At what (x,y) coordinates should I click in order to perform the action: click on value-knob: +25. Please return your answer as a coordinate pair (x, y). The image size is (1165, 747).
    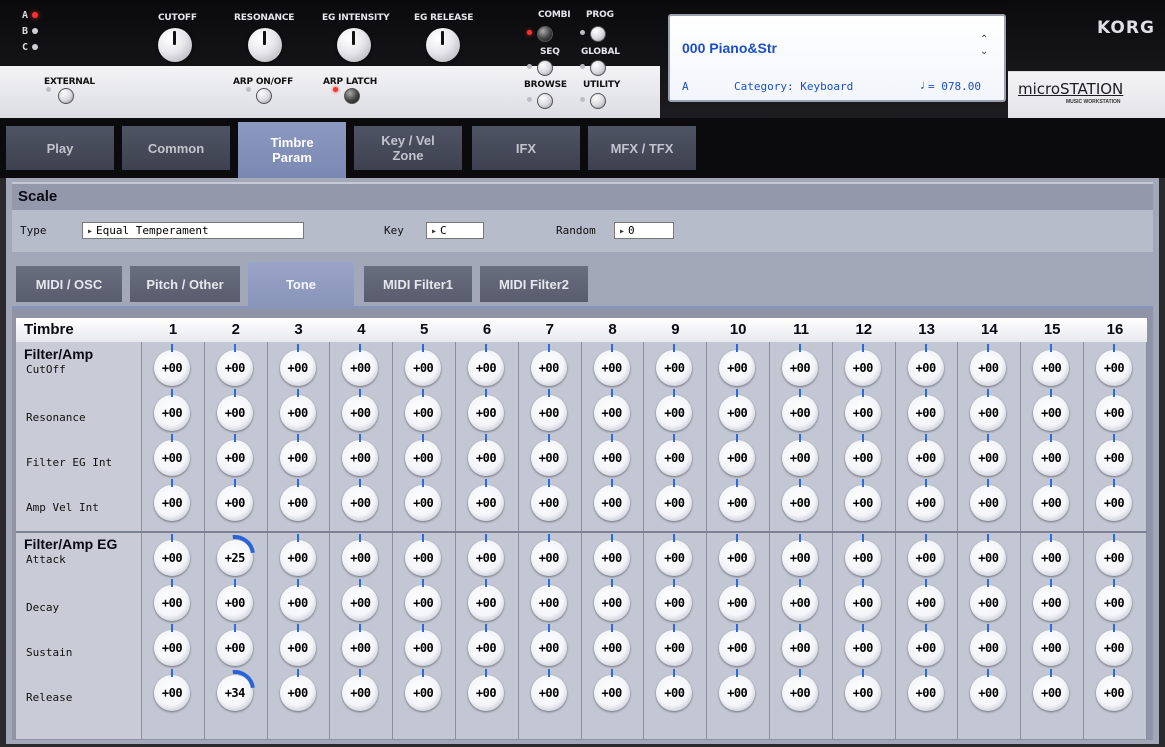
    Looking at the image, I should click on (234, 555).